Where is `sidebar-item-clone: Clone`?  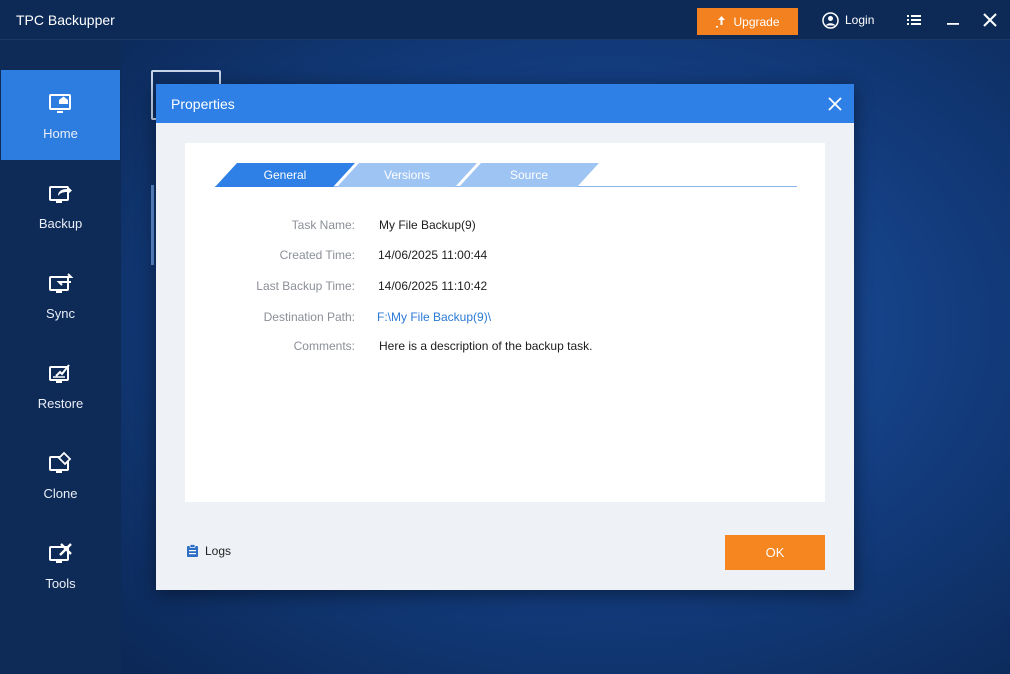
sidebar-item-clone: Clone is located at coordinates (60, 475).